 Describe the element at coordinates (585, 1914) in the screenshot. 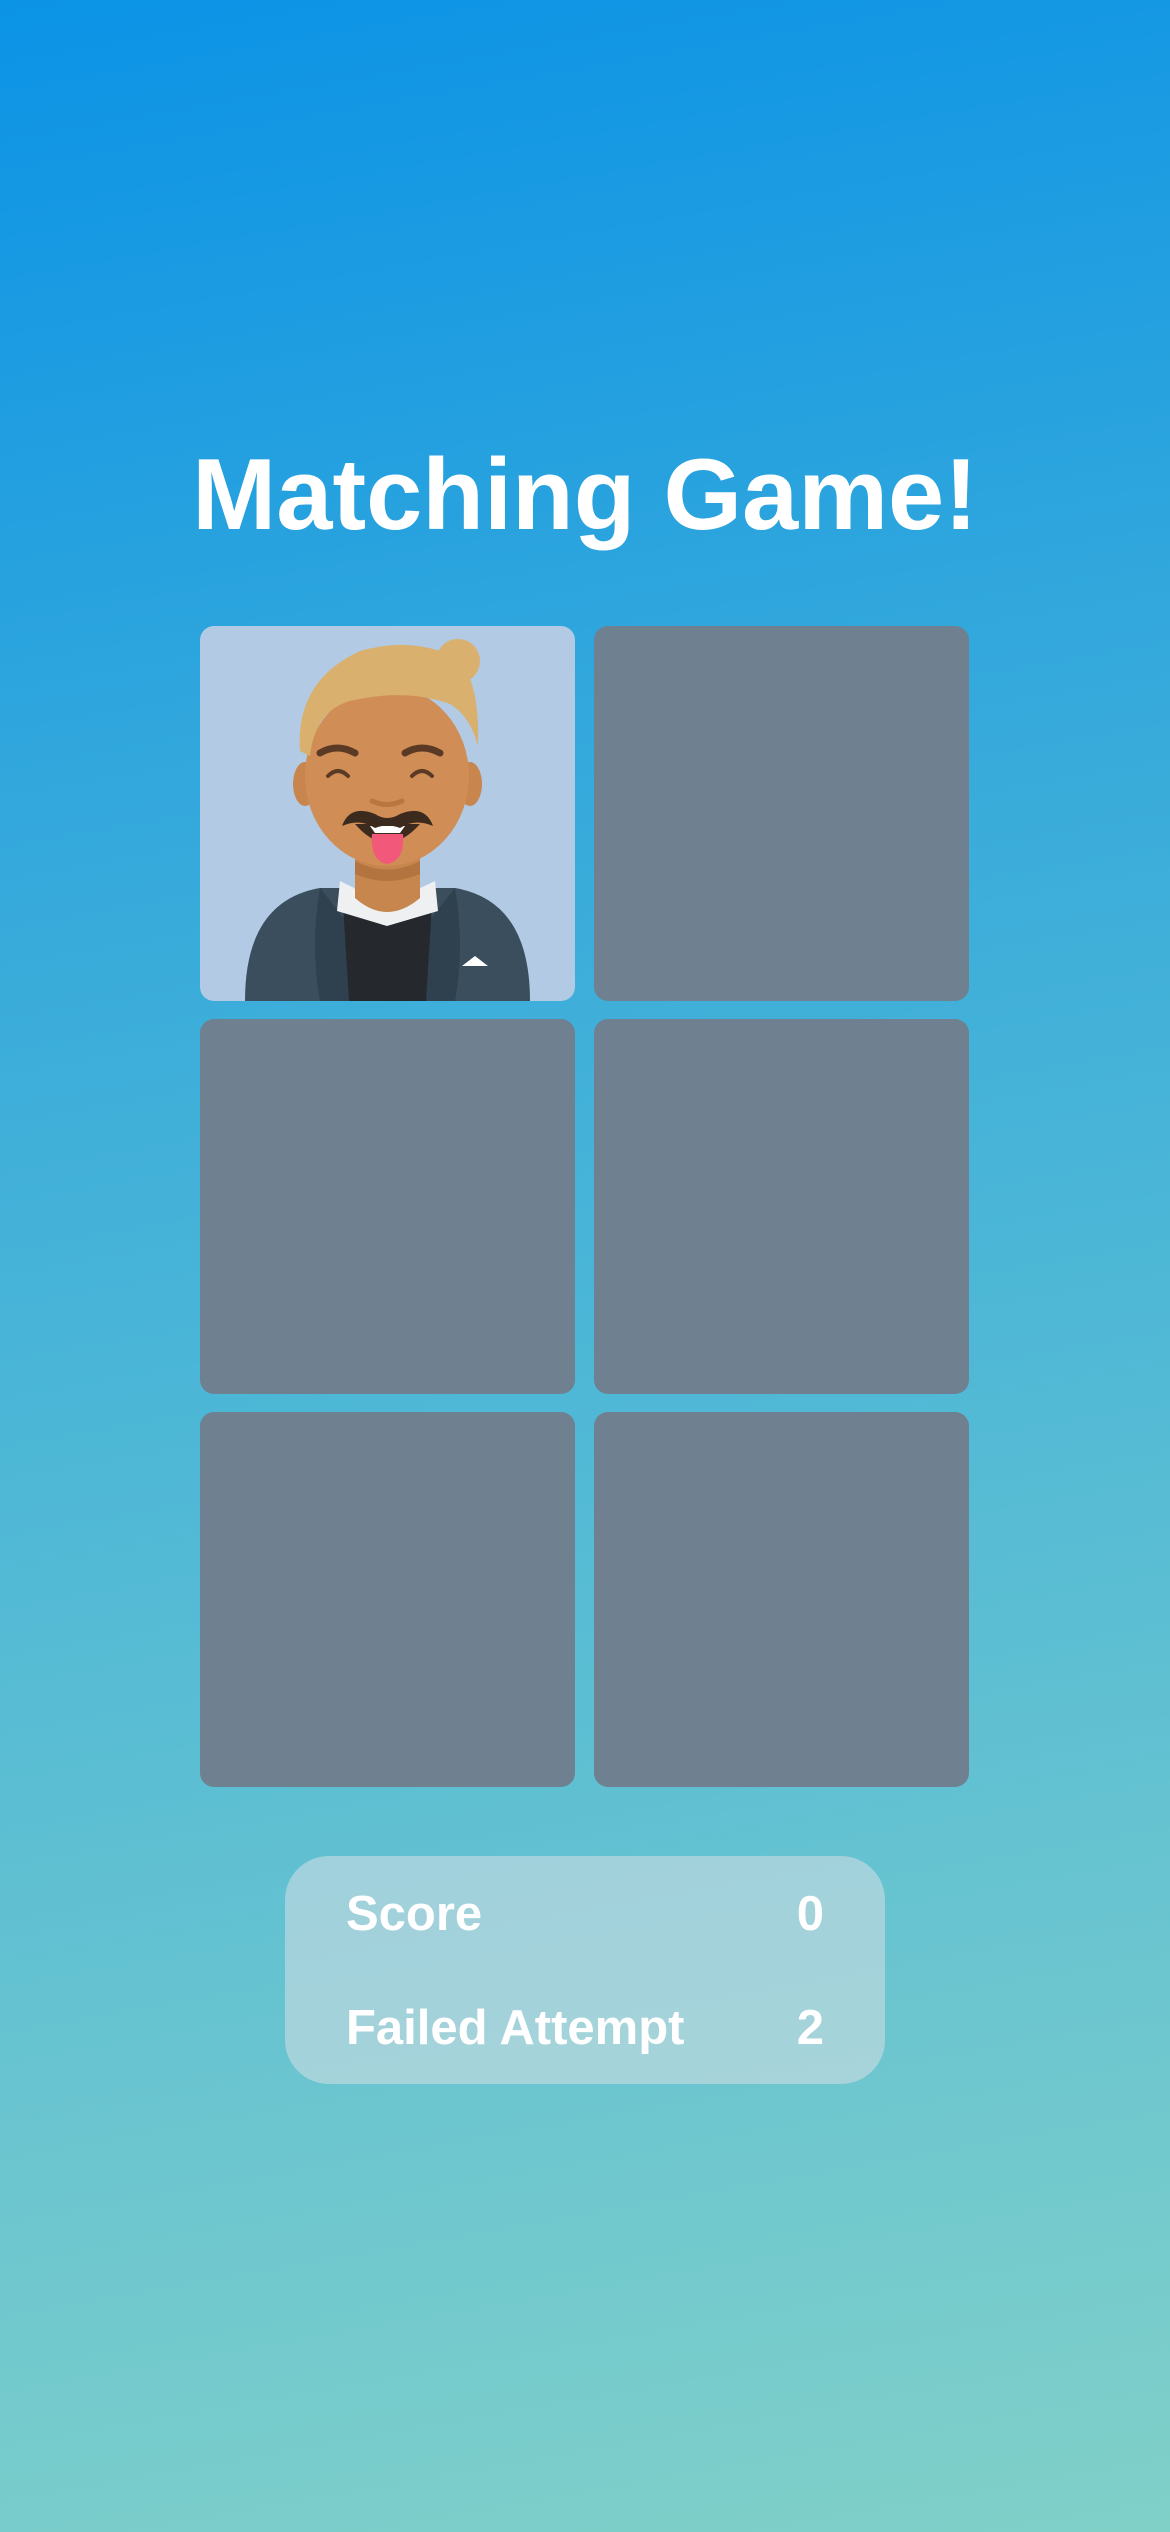

I see `score-row: Score 0` at that location.